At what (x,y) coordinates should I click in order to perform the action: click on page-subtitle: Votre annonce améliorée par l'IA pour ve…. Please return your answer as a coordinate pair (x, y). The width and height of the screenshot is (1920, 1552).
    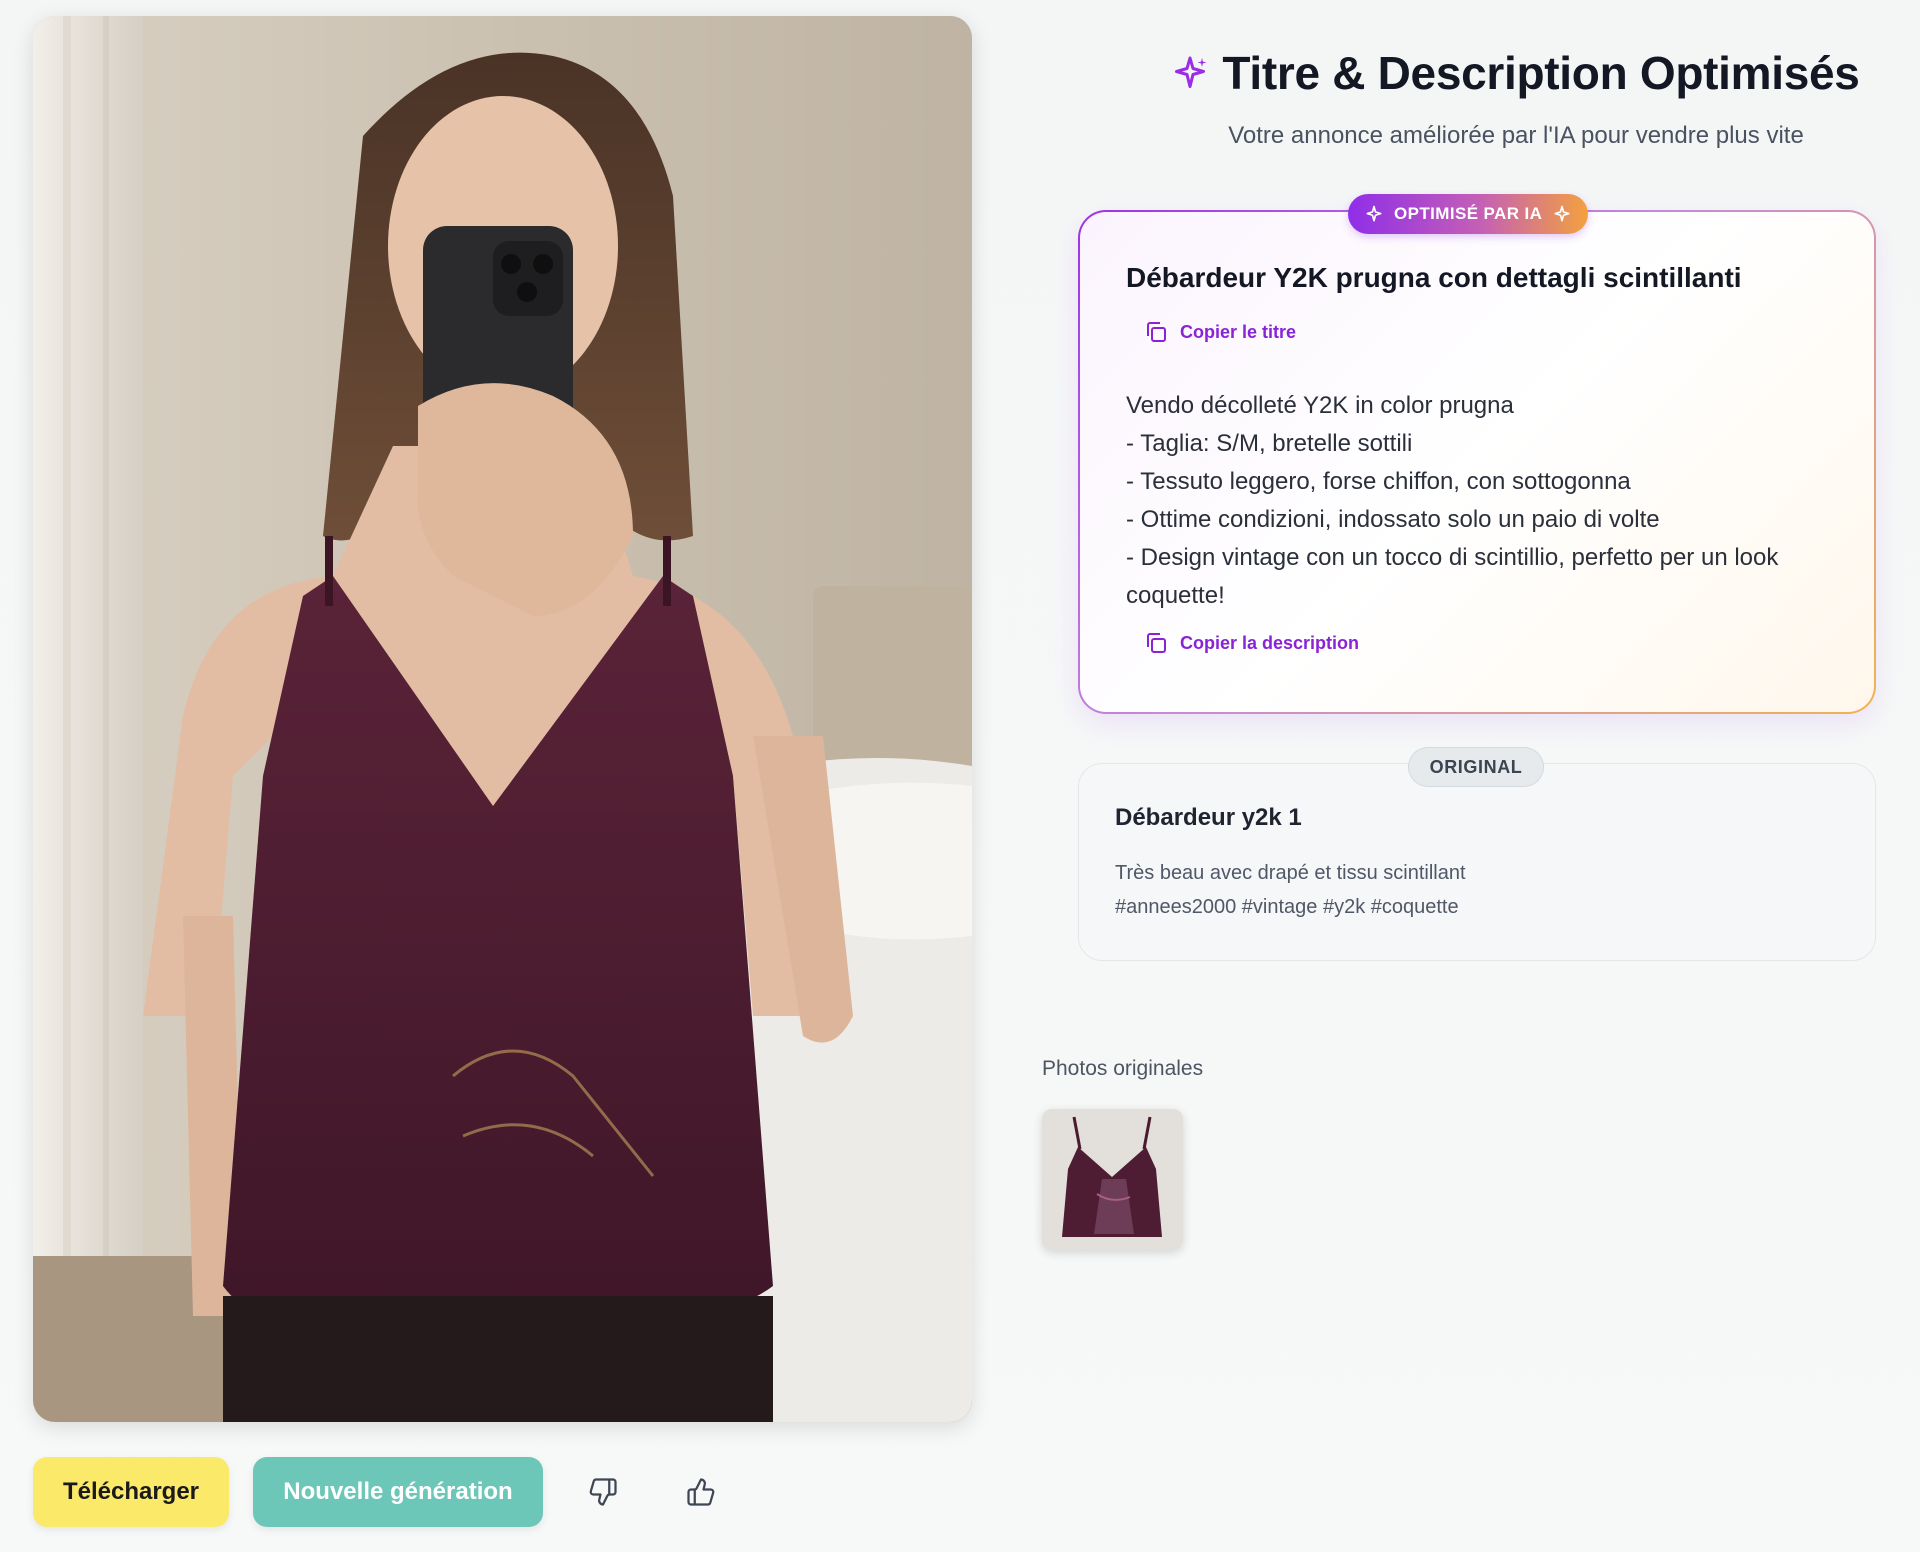
    Looking at the image, I should click on (1516, 135).